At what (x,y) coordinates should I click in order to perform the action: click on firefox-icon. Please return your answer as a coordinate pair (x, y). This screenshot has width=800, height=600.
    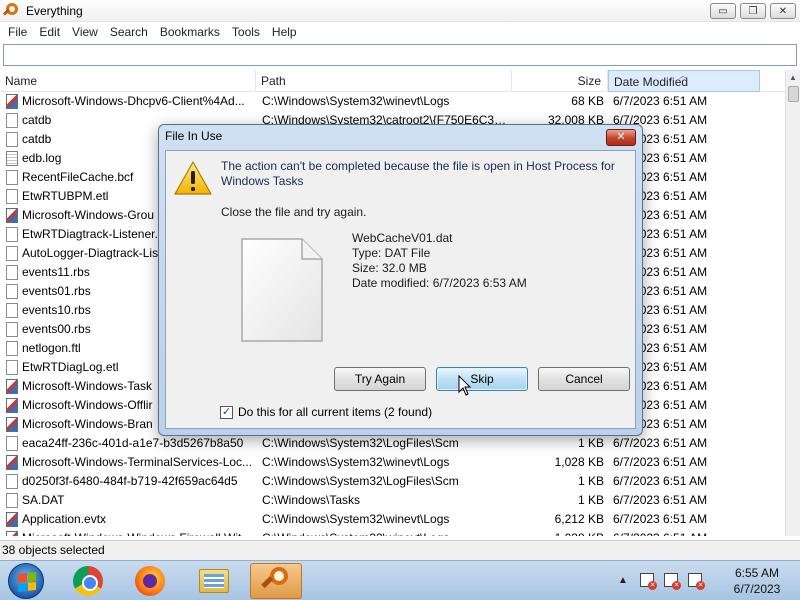
    Looking at the image, I should click on (150, 581).